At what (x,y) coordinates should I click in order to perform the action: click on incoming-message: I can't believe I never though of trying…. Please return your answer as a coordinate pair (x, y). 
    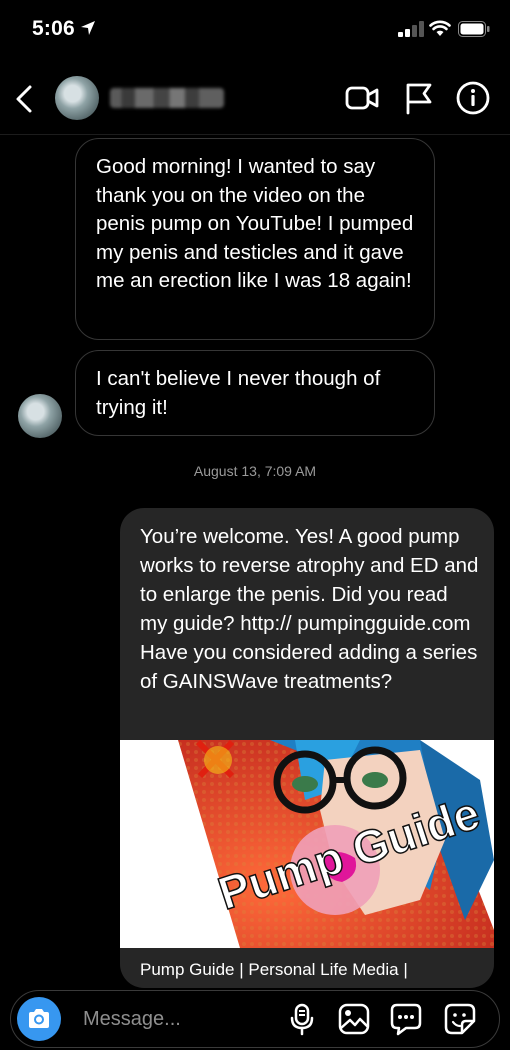
    Looking at the image, I should click on (255, 393).